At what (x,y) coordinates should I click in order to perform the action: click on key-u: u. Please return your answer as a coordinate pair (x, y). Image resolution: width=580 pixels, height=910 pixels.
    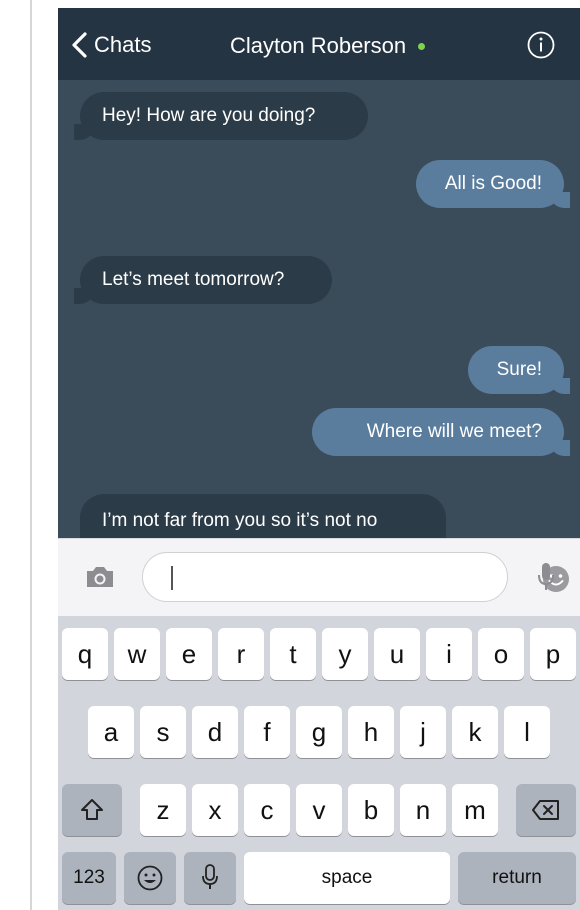
    Looking at the image, I should click on (397, 654).